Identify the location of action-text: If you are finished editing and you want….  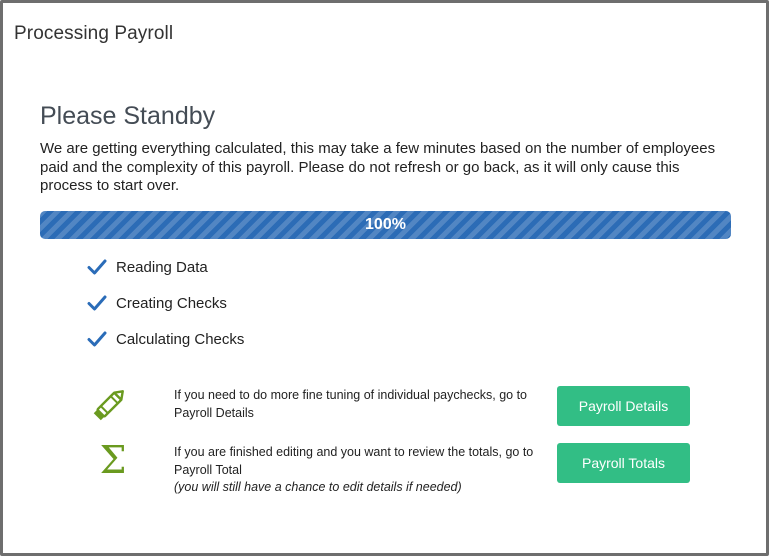
(359, 470).